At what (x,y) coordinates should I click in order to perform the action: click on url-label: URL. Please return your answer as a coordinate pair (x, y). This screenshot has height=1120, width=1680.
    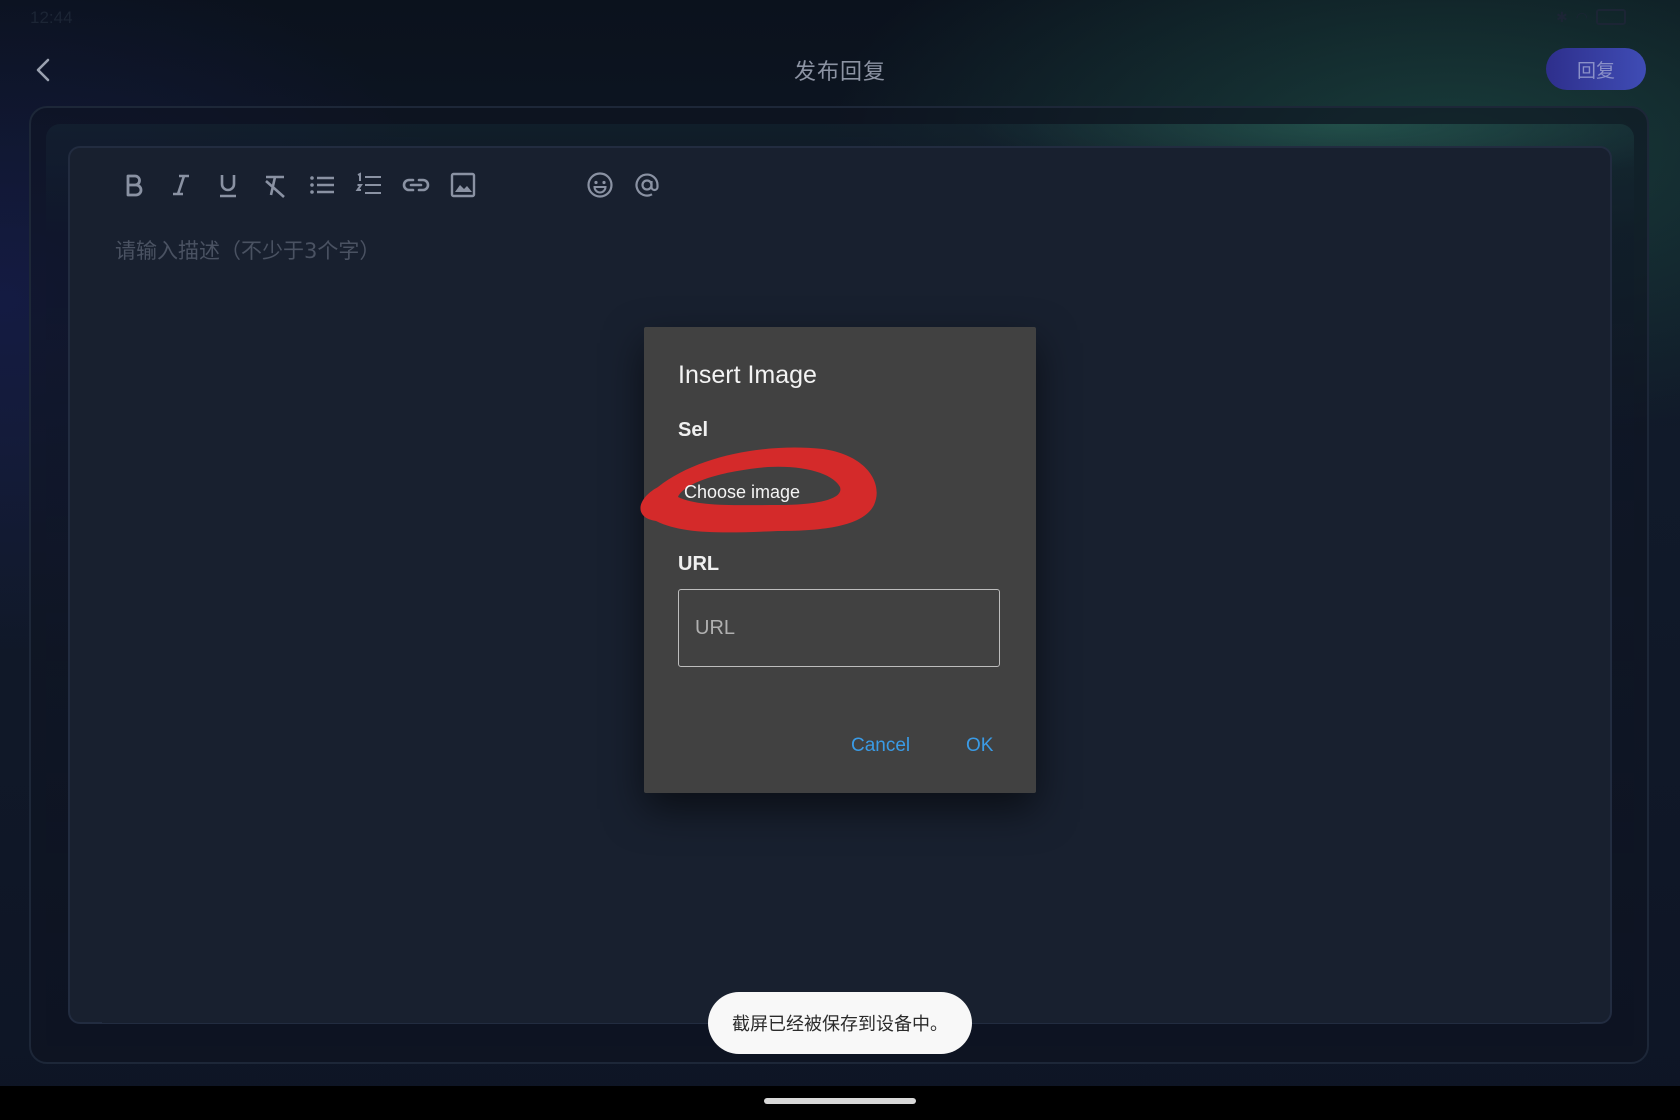
    Looking at the image, I should click on (699, 564).